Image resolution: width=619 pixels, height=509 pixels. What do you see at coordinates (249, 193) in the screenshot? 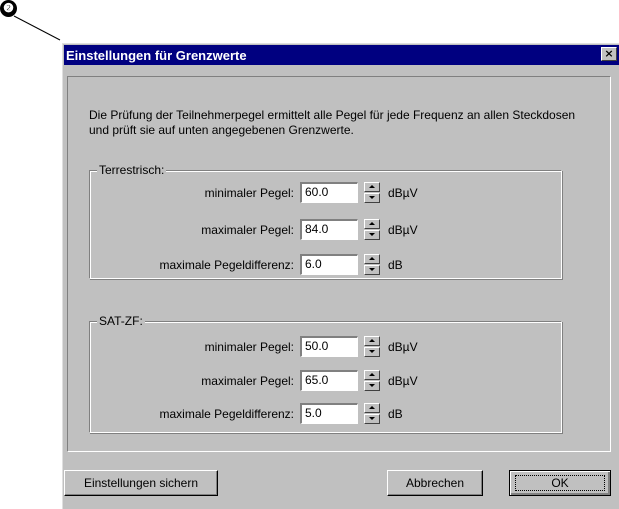
I see `terr-min-level-label: minimaler Pegel:` at bounding box center [249, 193].